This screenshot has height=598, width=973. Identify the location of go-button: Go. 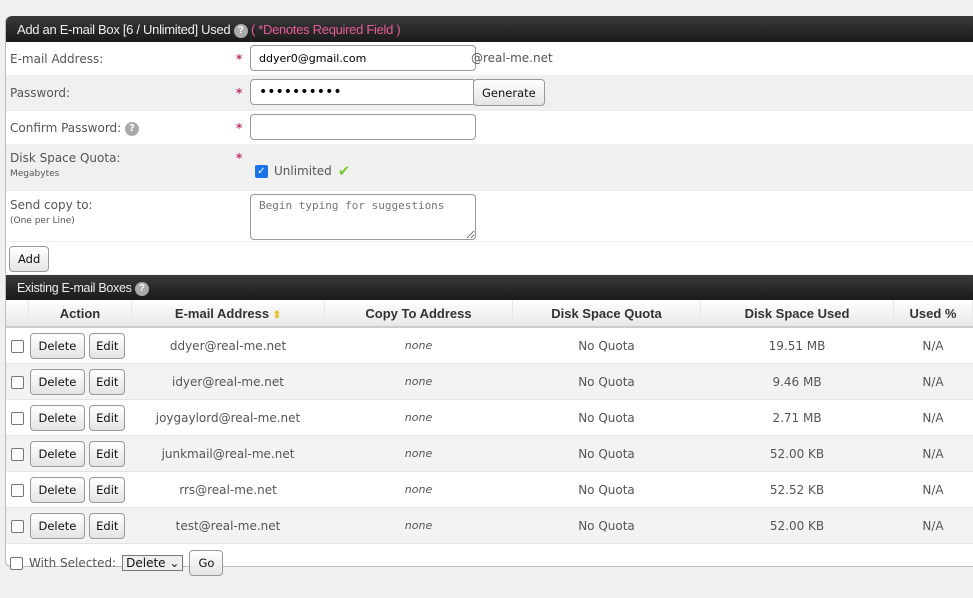
(206, 563).